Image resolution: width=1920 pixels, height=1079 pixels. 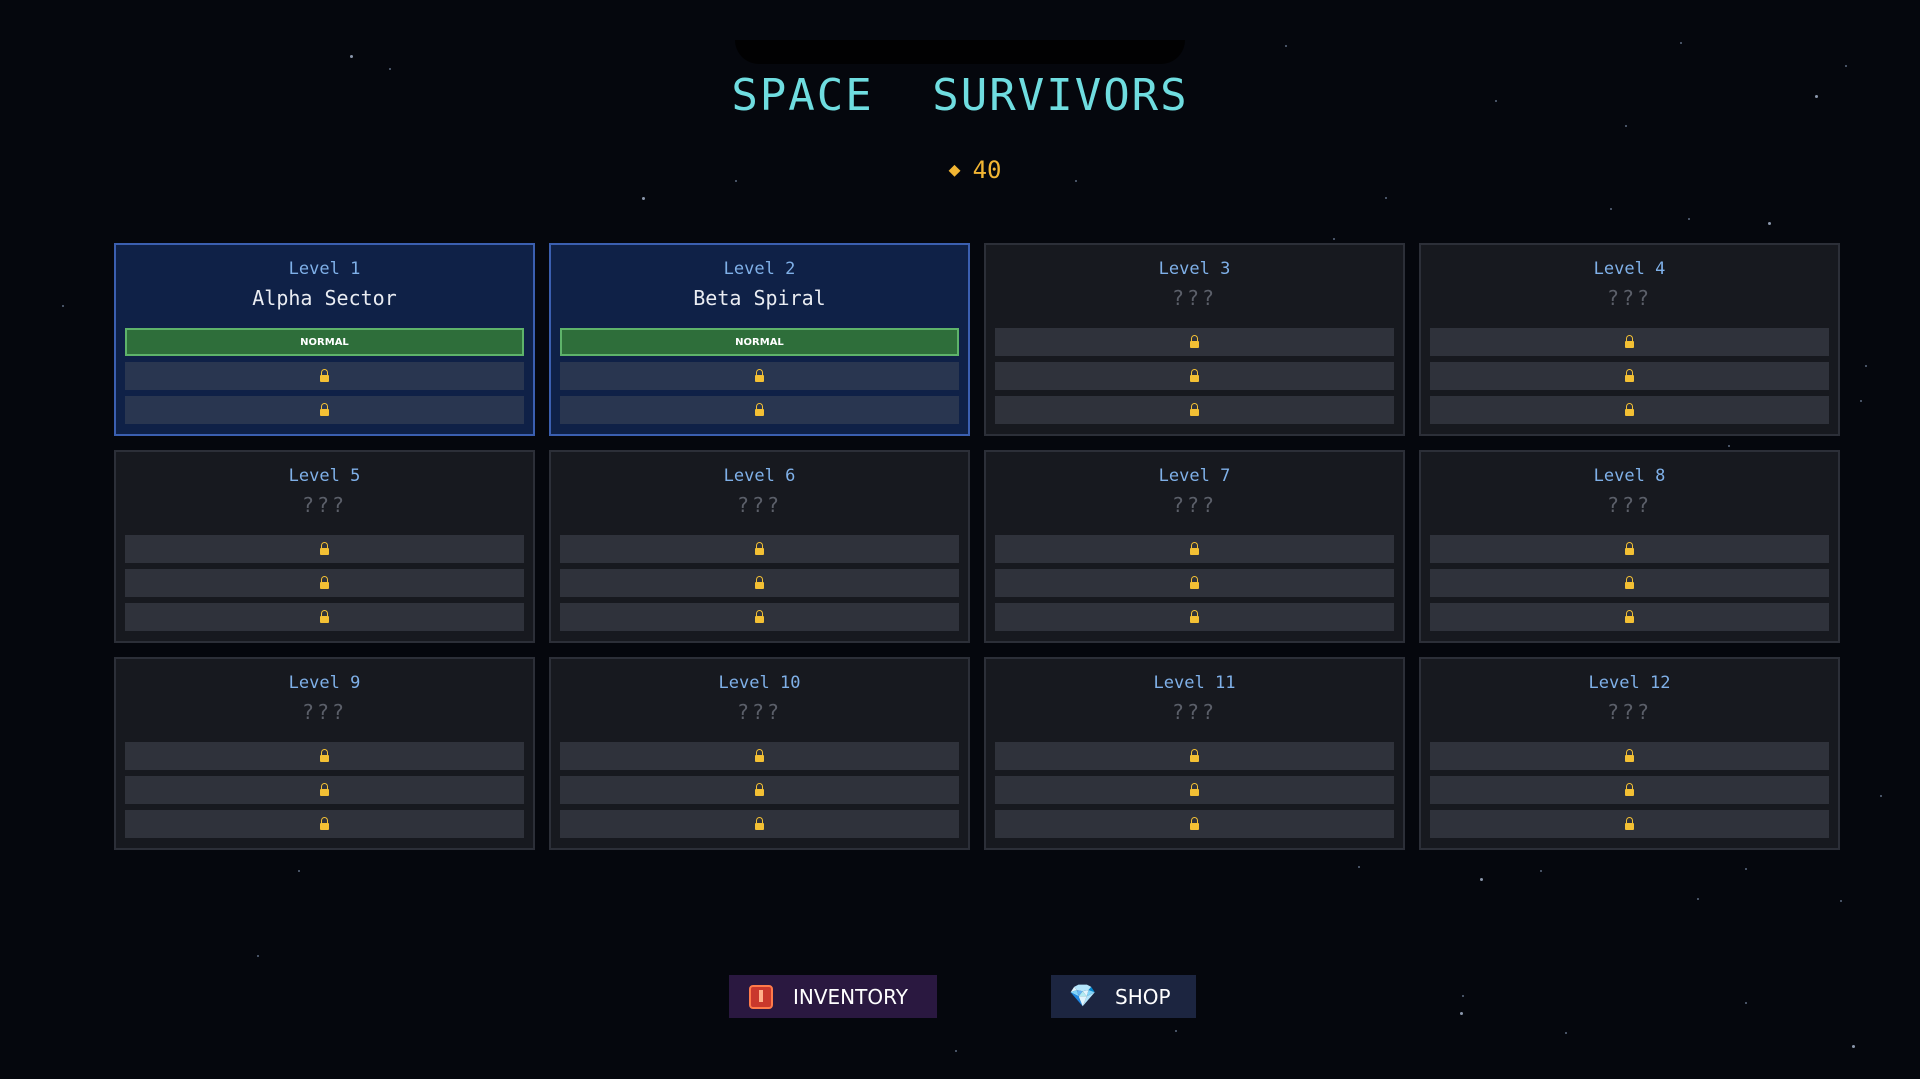 I want to click on level-card: Level 7???, so click(x=1194, y=546).